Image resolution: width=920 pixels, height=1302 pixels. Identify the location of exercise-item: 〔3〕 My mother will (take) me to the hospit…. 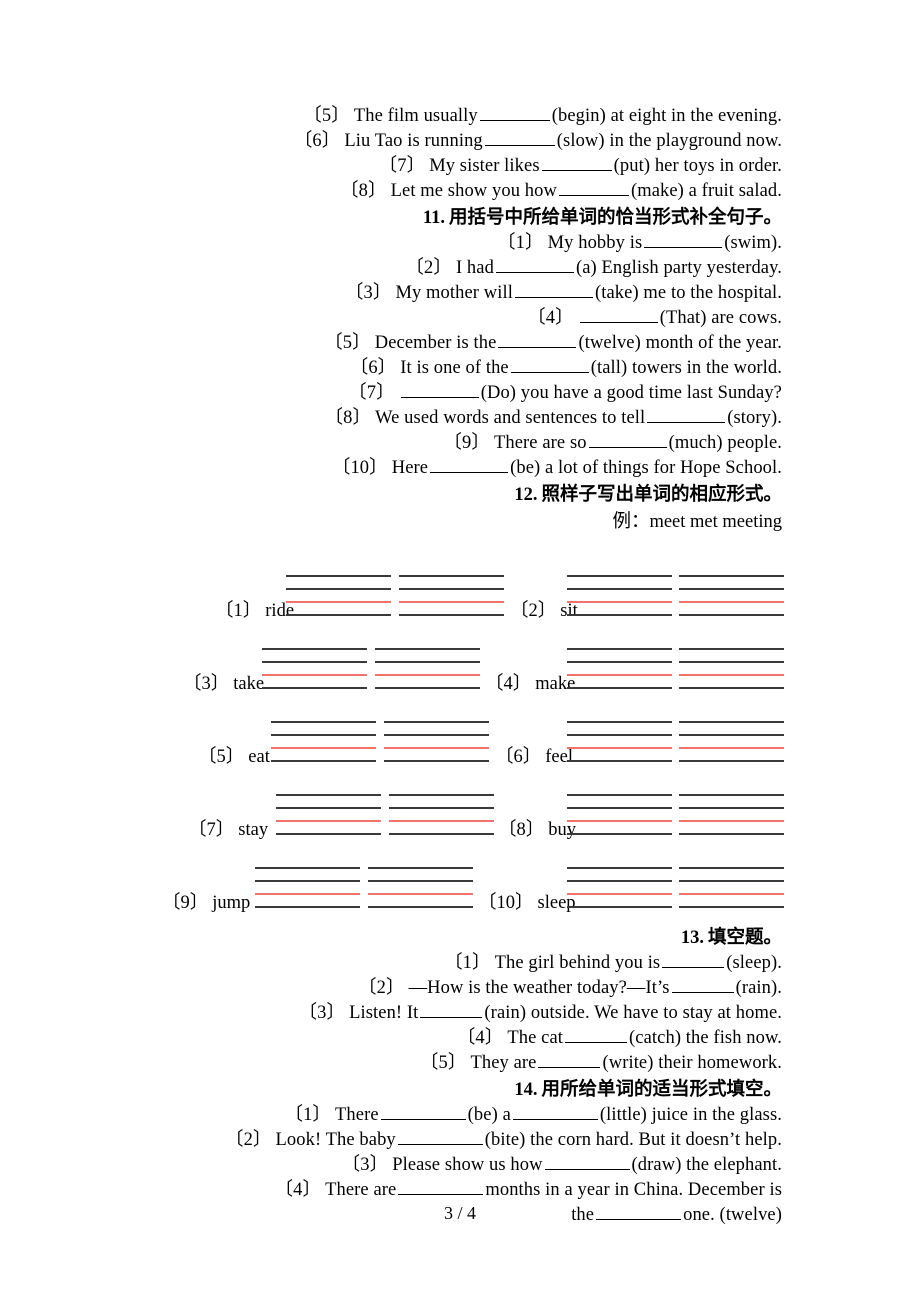
(461, 293).